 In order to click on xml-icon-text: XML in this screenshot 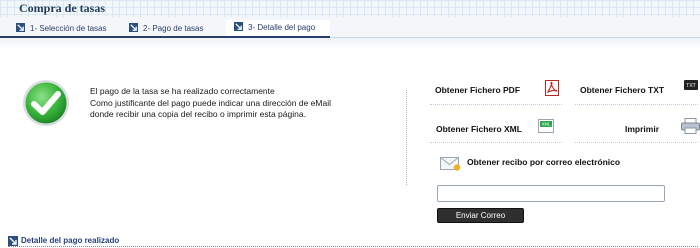, I will do `click(546, 124)`.